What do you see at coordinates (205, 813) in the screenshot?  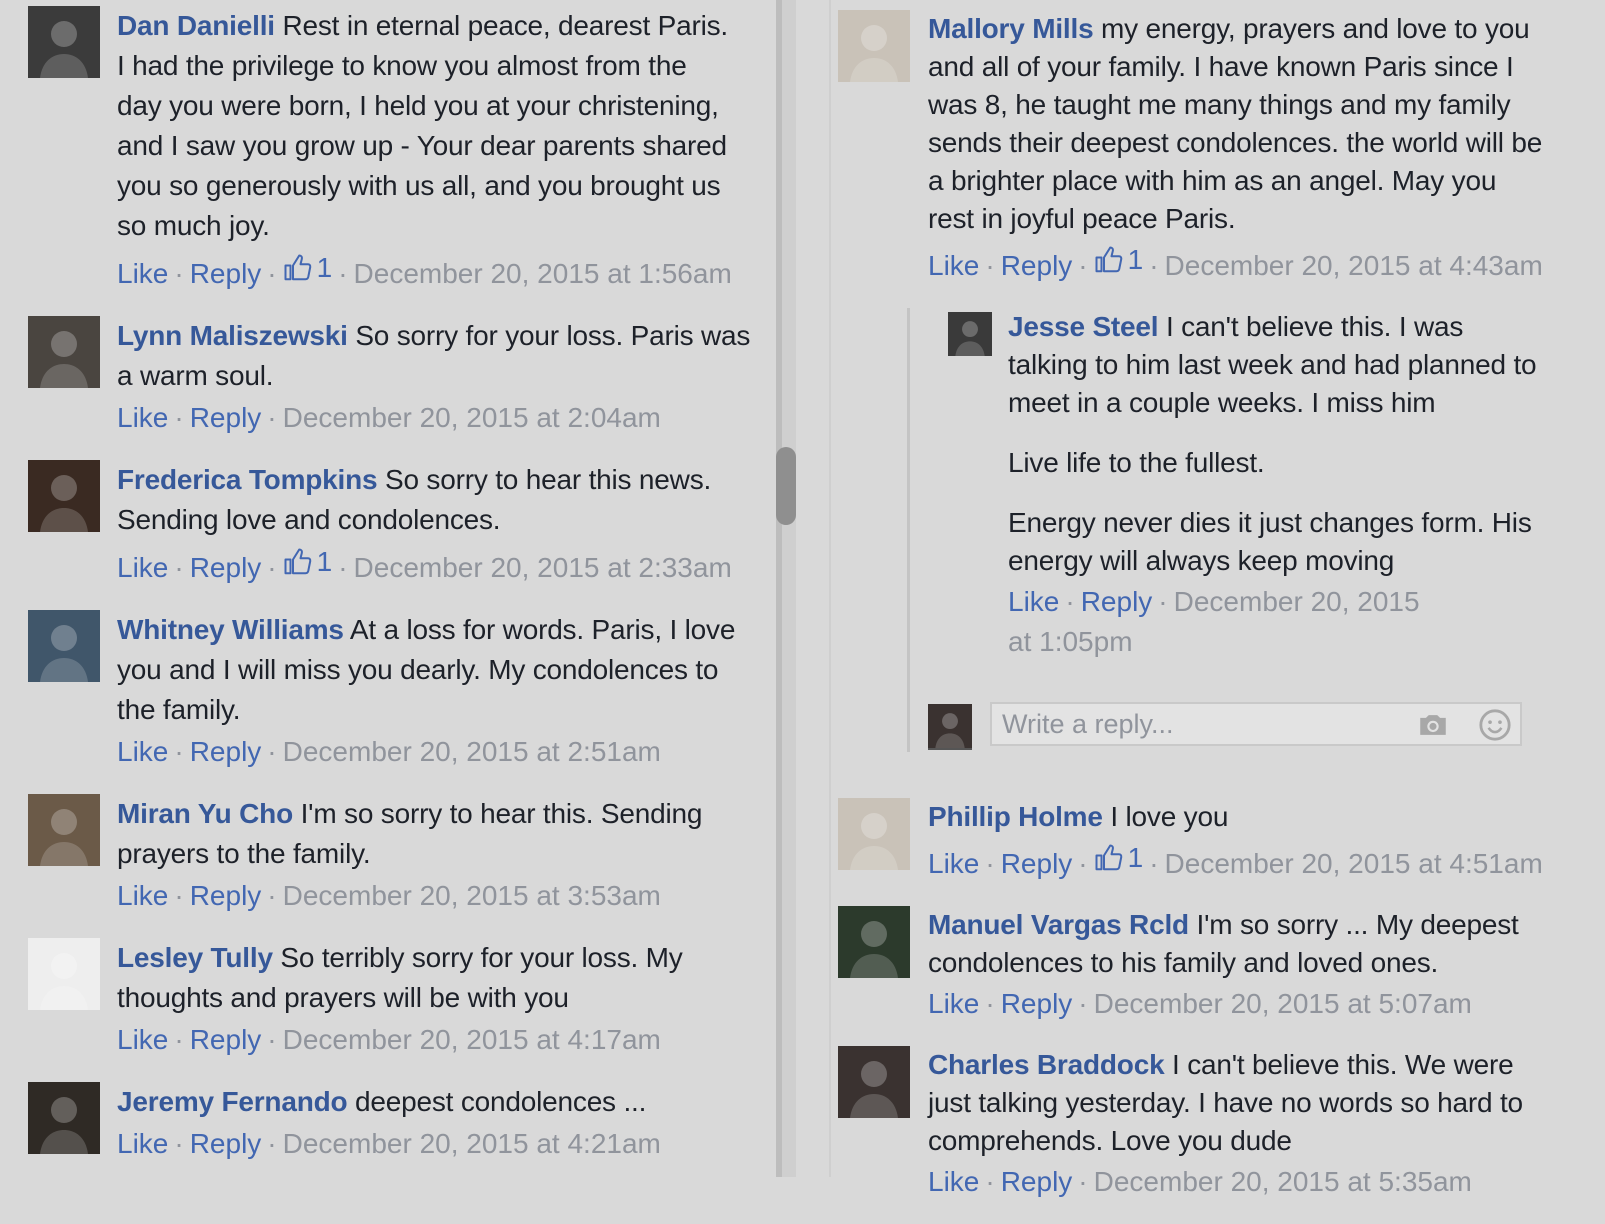 I see `author-name: Miran Yu Cho` at bounding box center [205, 813].